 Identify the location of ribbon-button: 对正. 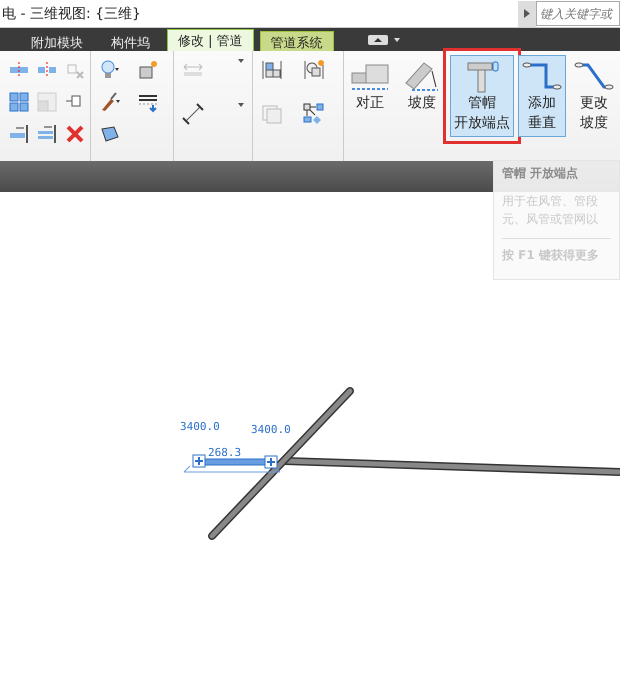
(370, 86).